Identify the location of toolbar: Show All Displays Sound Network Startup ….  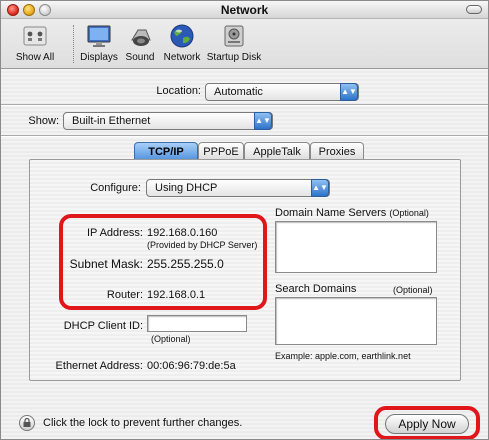
(244, 44).